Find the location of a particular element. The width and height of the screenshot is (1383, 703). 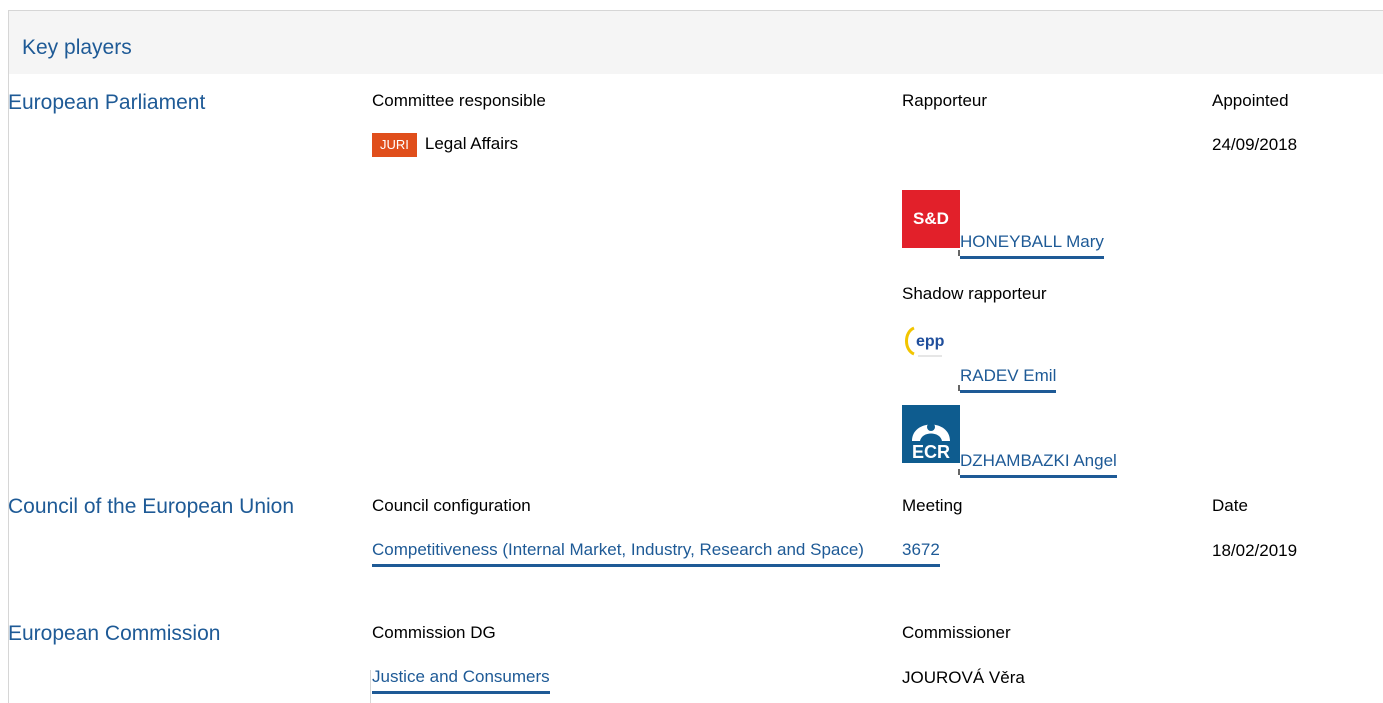

epp-logo-icon: epp is located at coordinates (925, 341).